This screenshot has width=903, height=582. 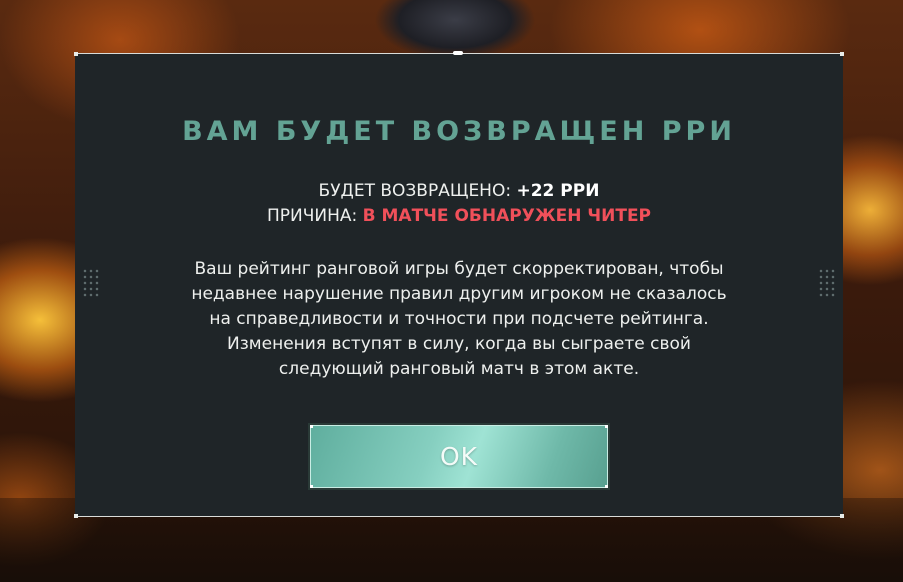 I want to click on dialog-top-notch, so click(x=458, y=53).